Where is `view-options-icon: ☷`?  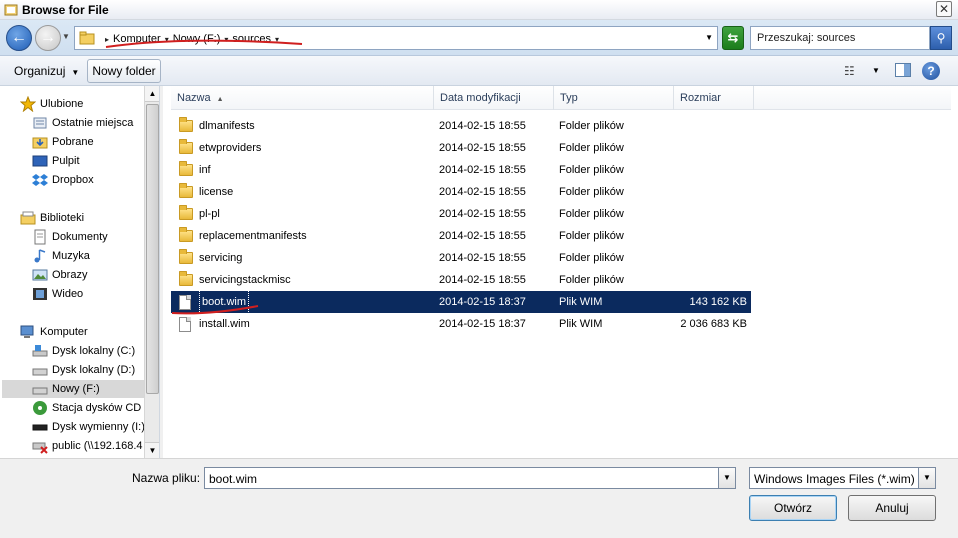
view-options-icon: ☷ is located at coordinates (849, 71).